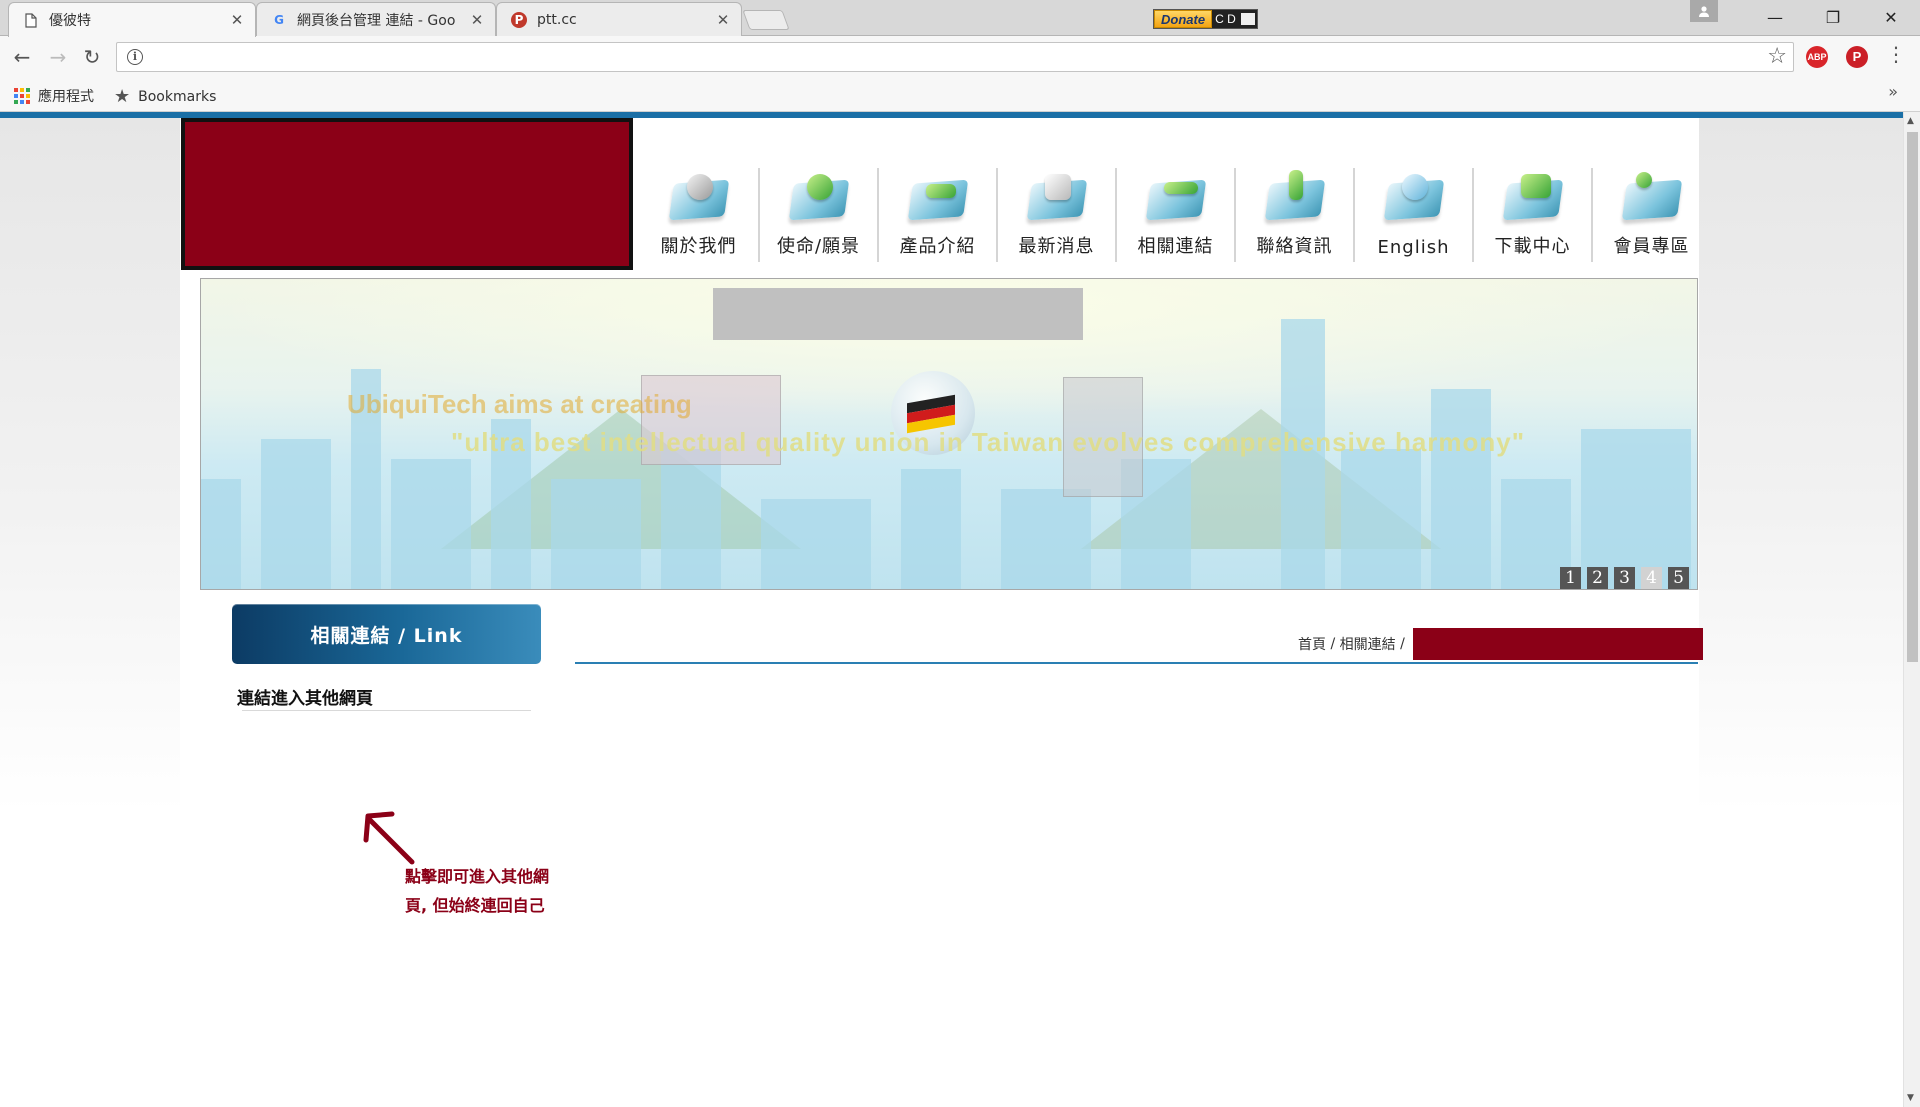 This screenshot has width=1920, height=1107. Describe the element at coordinates (70, 21) in the screenshot. I see `tab-title: 優彼特` at that location.